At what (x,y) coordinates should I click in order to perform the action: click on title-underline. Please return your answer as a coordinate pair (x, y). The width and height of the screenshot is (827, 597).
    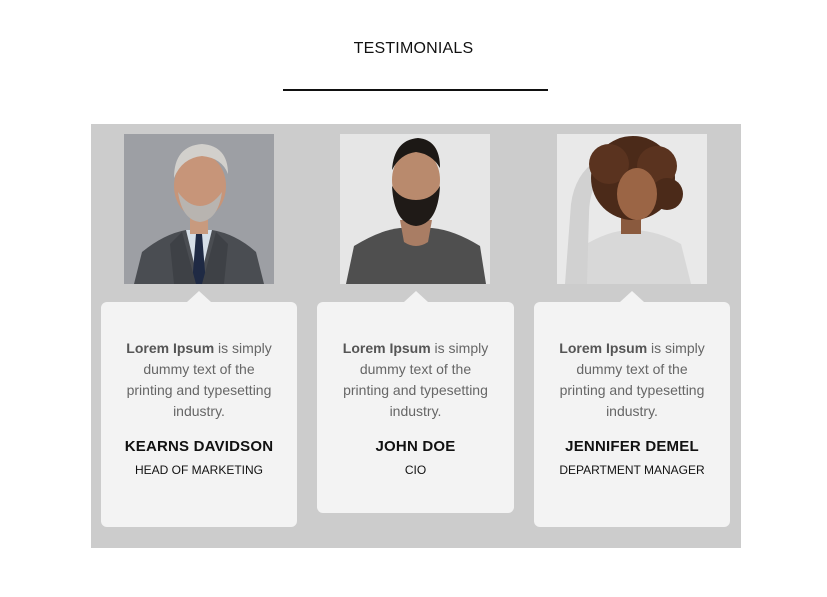
    Looking at the image, I should click on (415, 90).